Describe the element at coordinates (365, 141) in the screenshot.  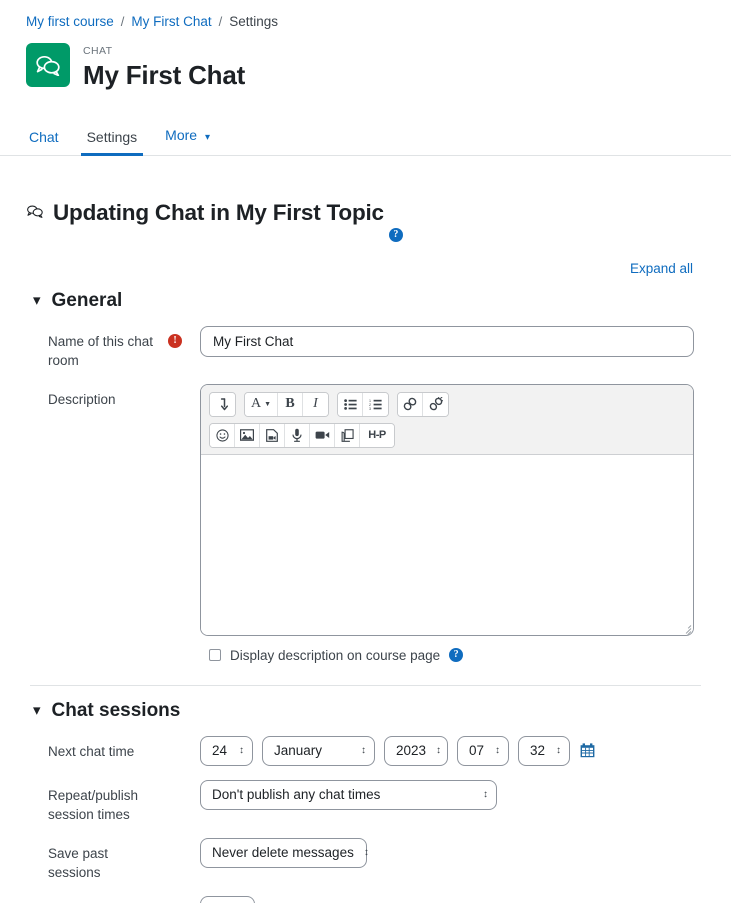
I see `activity-tabs: Chat Settings More ▾` at that location.